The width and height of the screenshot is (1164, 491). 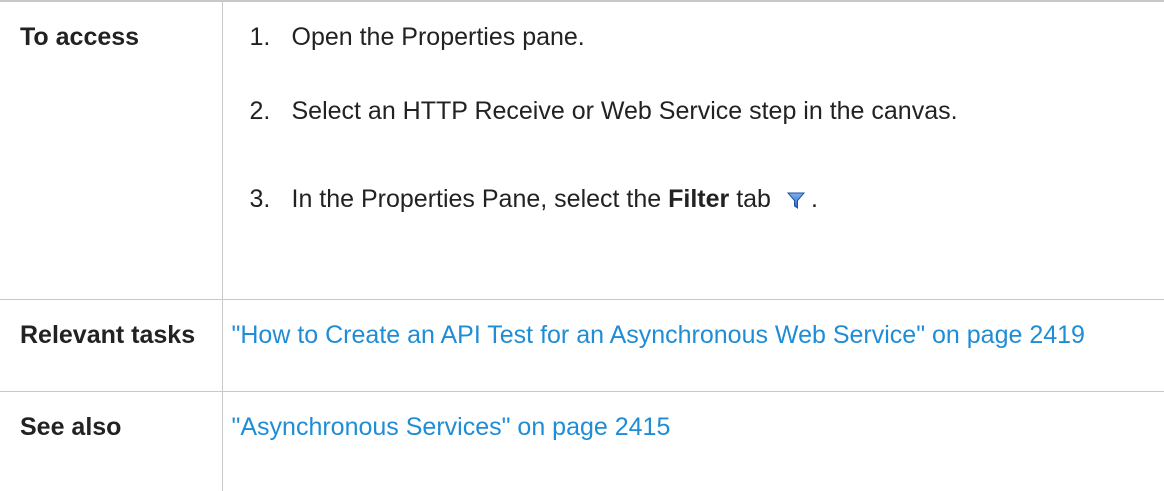 I want to click on step-text: Open the Properties pane., so click(x=438, y=37).